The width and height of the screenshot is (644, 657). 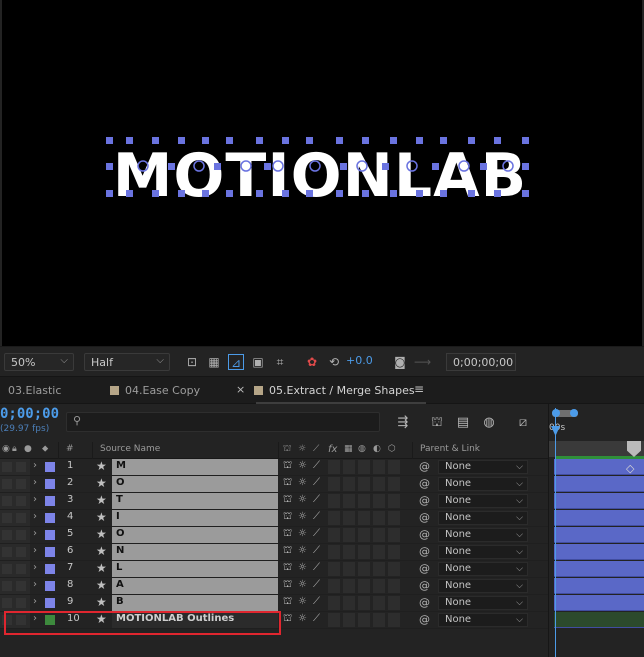 What do you see at coordinates (437, 423) in the screenshot?
I see `shy-layers-icon: ⛫` at bounding box center [437, 423].